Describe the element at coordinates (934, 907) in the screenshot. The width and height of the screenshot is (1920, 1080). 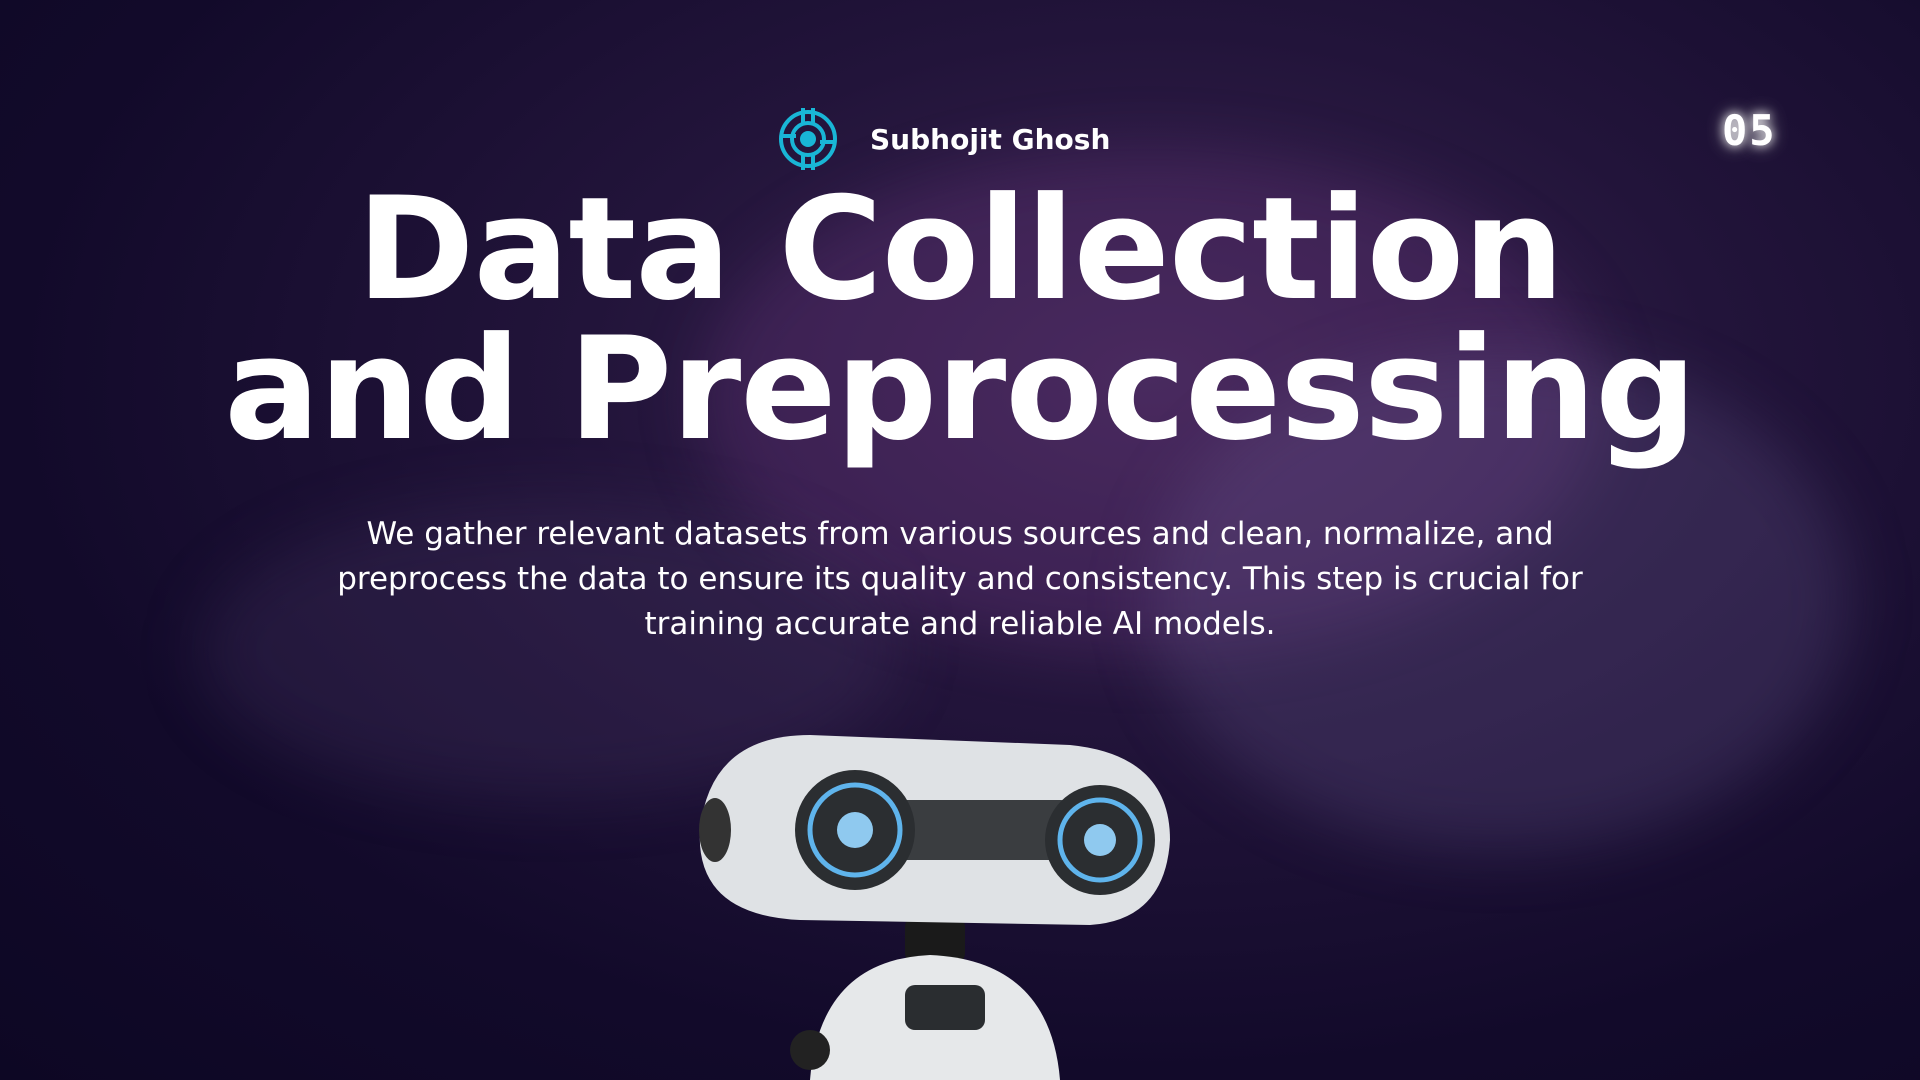
I see `robot-icon` at that location.